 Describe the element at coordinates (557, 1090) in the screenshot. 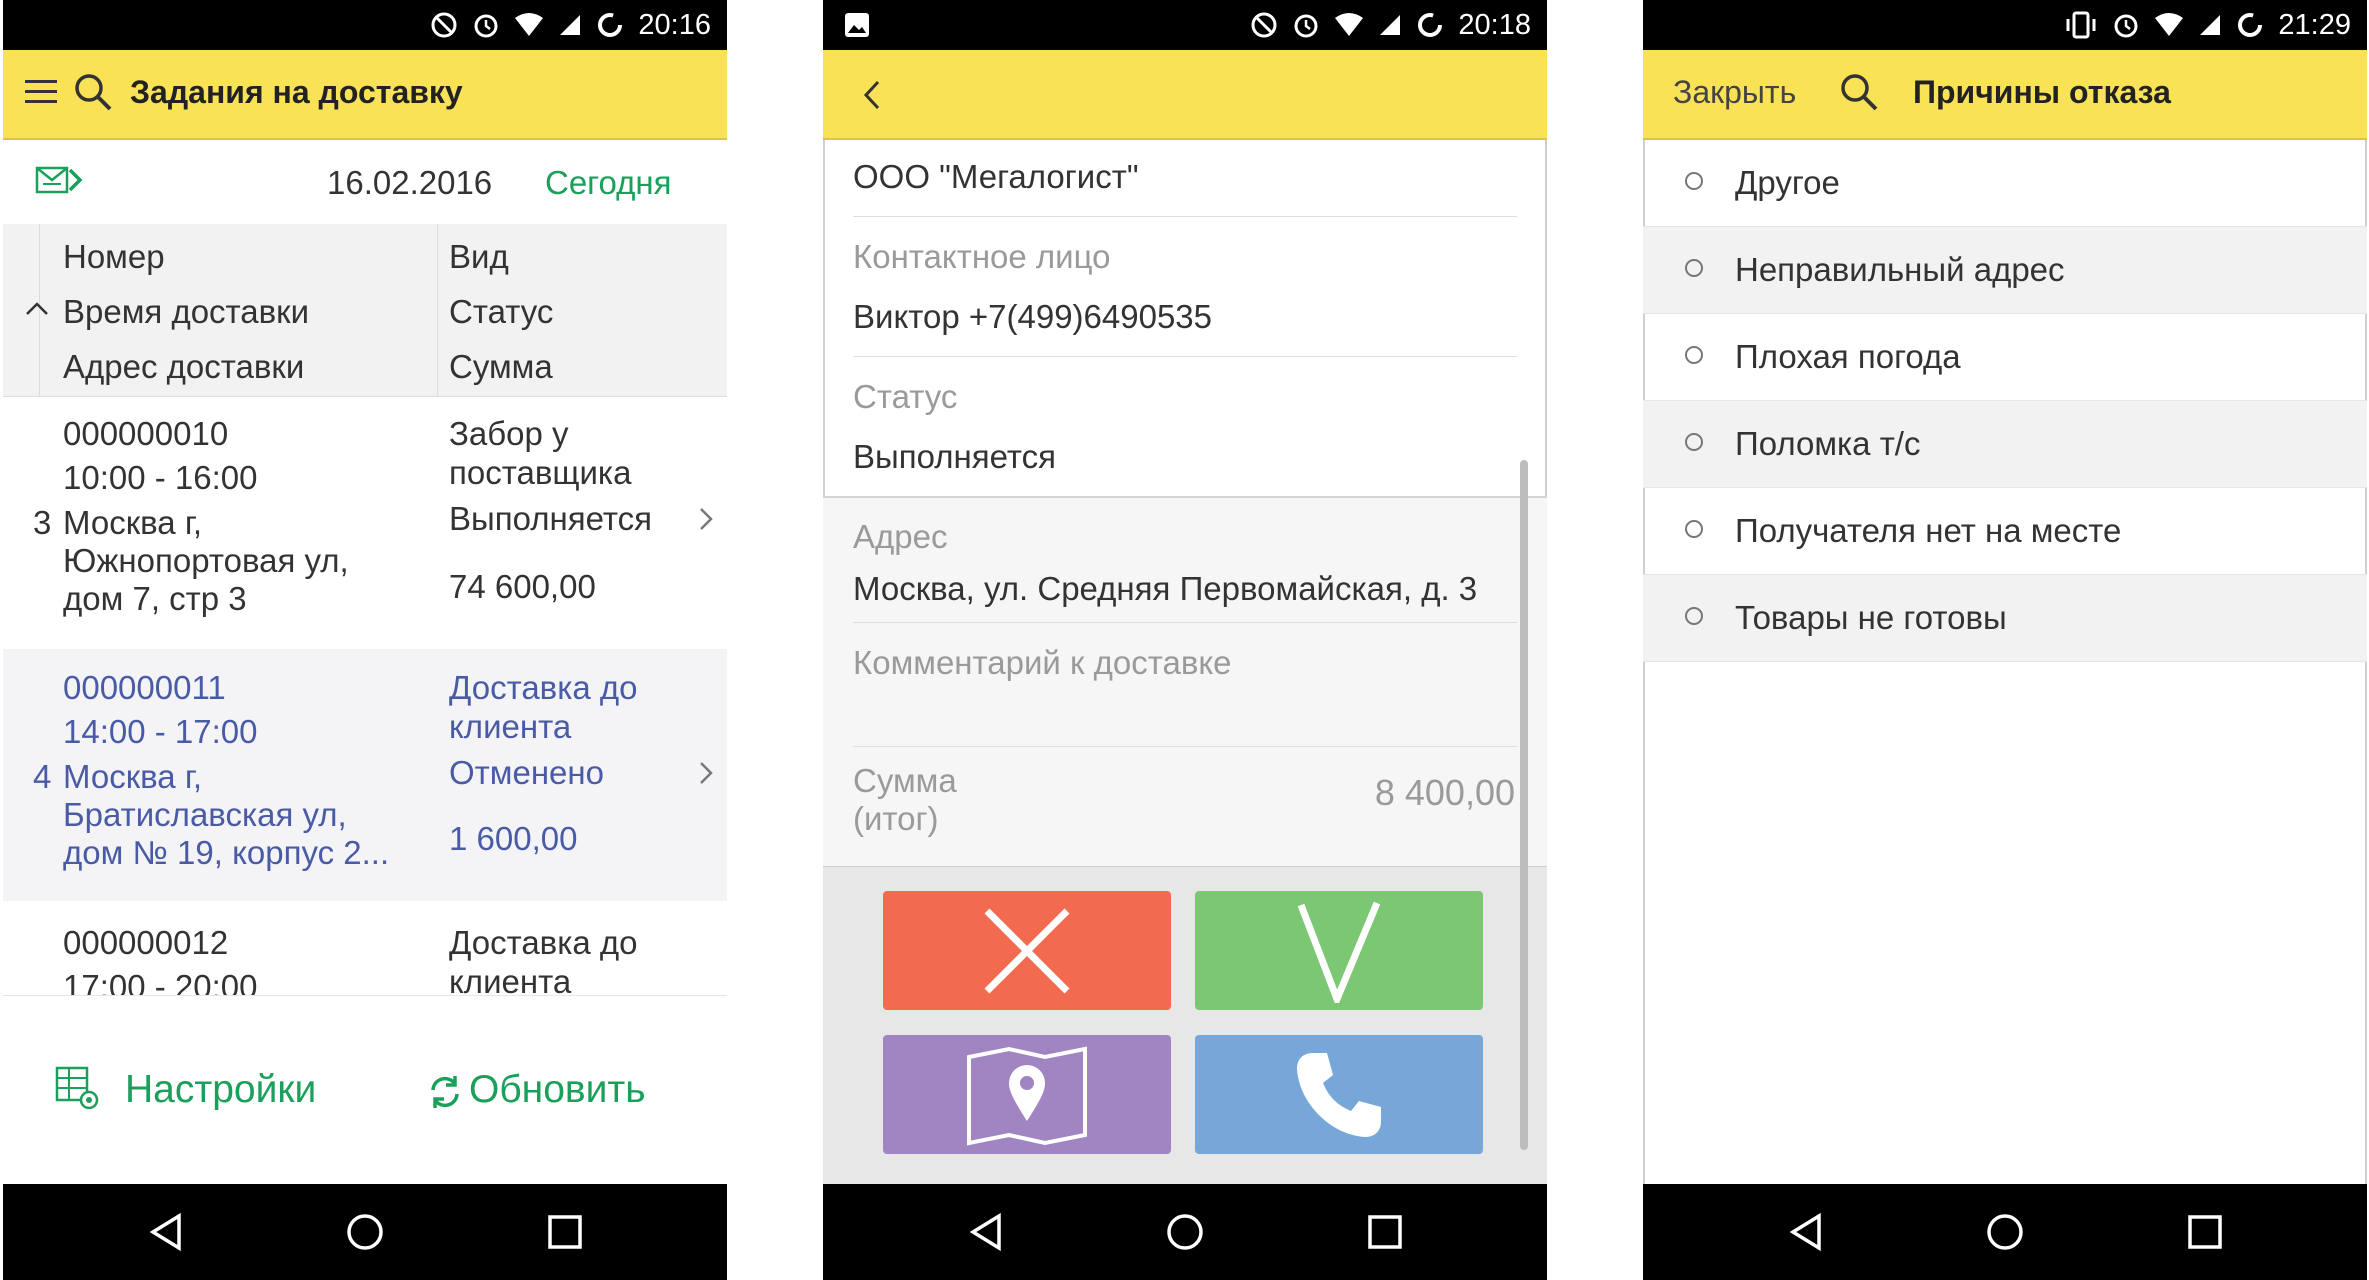

I see `refresh-button: Обновить` at that location.